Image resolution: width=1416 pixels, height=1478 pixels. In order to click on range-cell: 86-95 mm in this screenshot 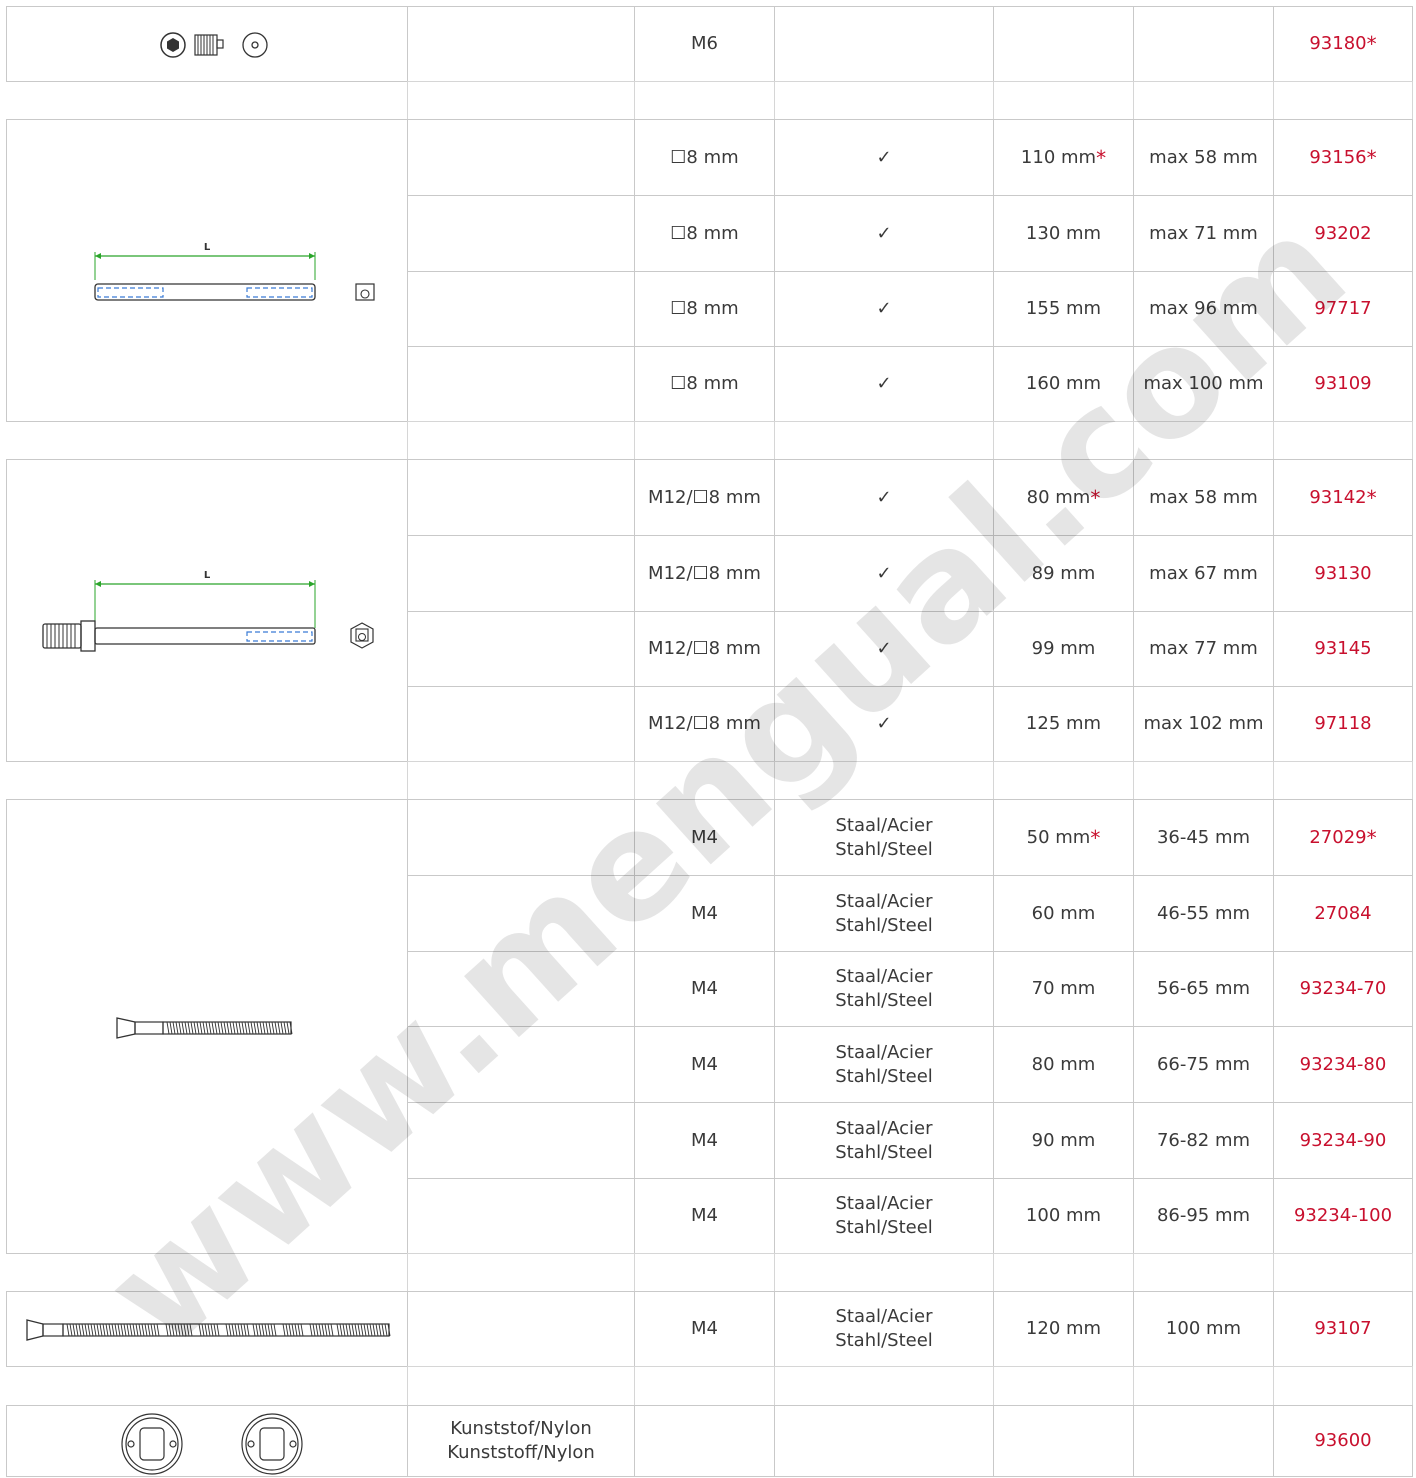, I will do `click(1203, 1216)`.